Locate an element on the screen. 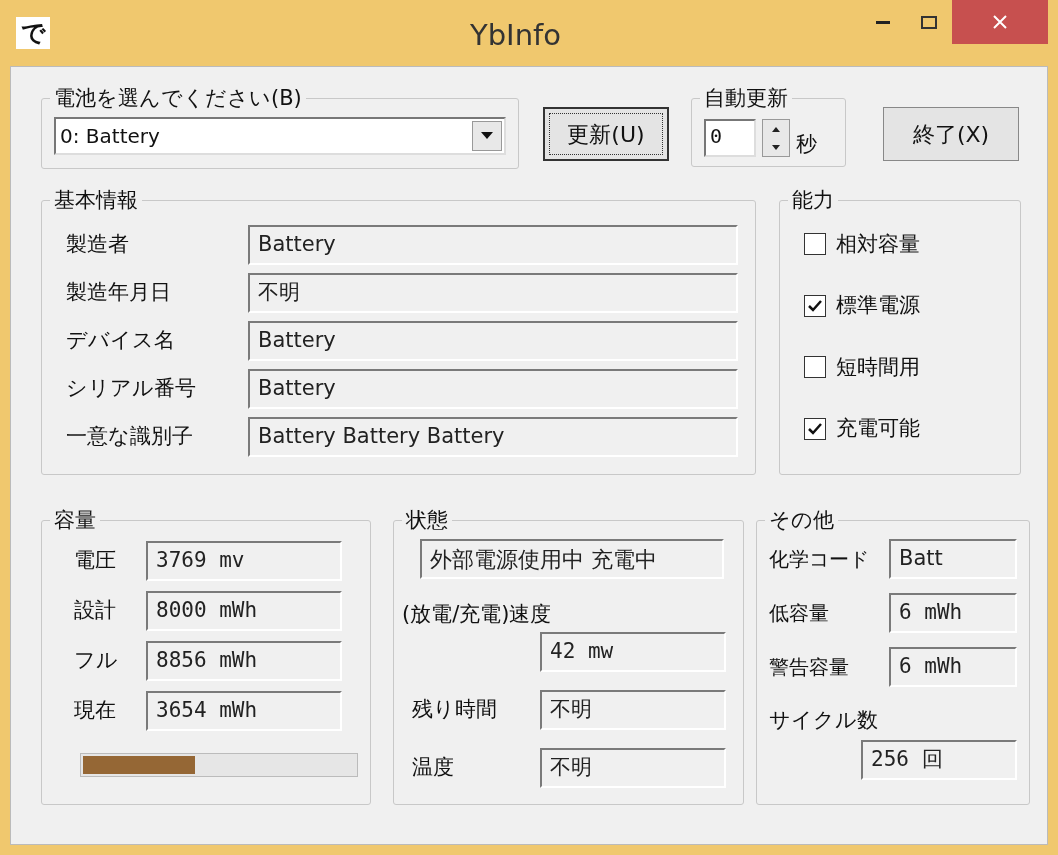 Image resolution: width=1058 pixels, height=855 pixels. field-label: (放電/充電)速度 is located at coordinates (477, 614).